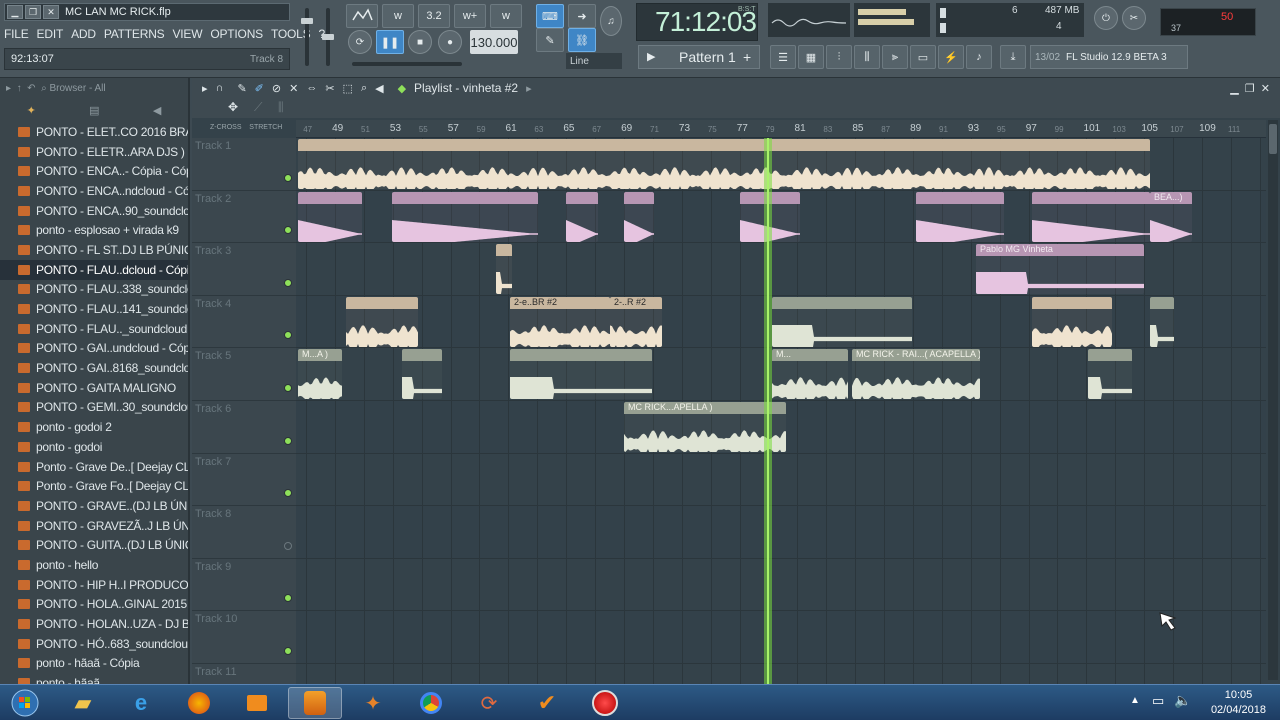 The width and height of the screenshot is (1280, 720). Describe the element at coordinates (94, 447) in the screenshot. I see `browser-item: ponto - godoi` at that location.